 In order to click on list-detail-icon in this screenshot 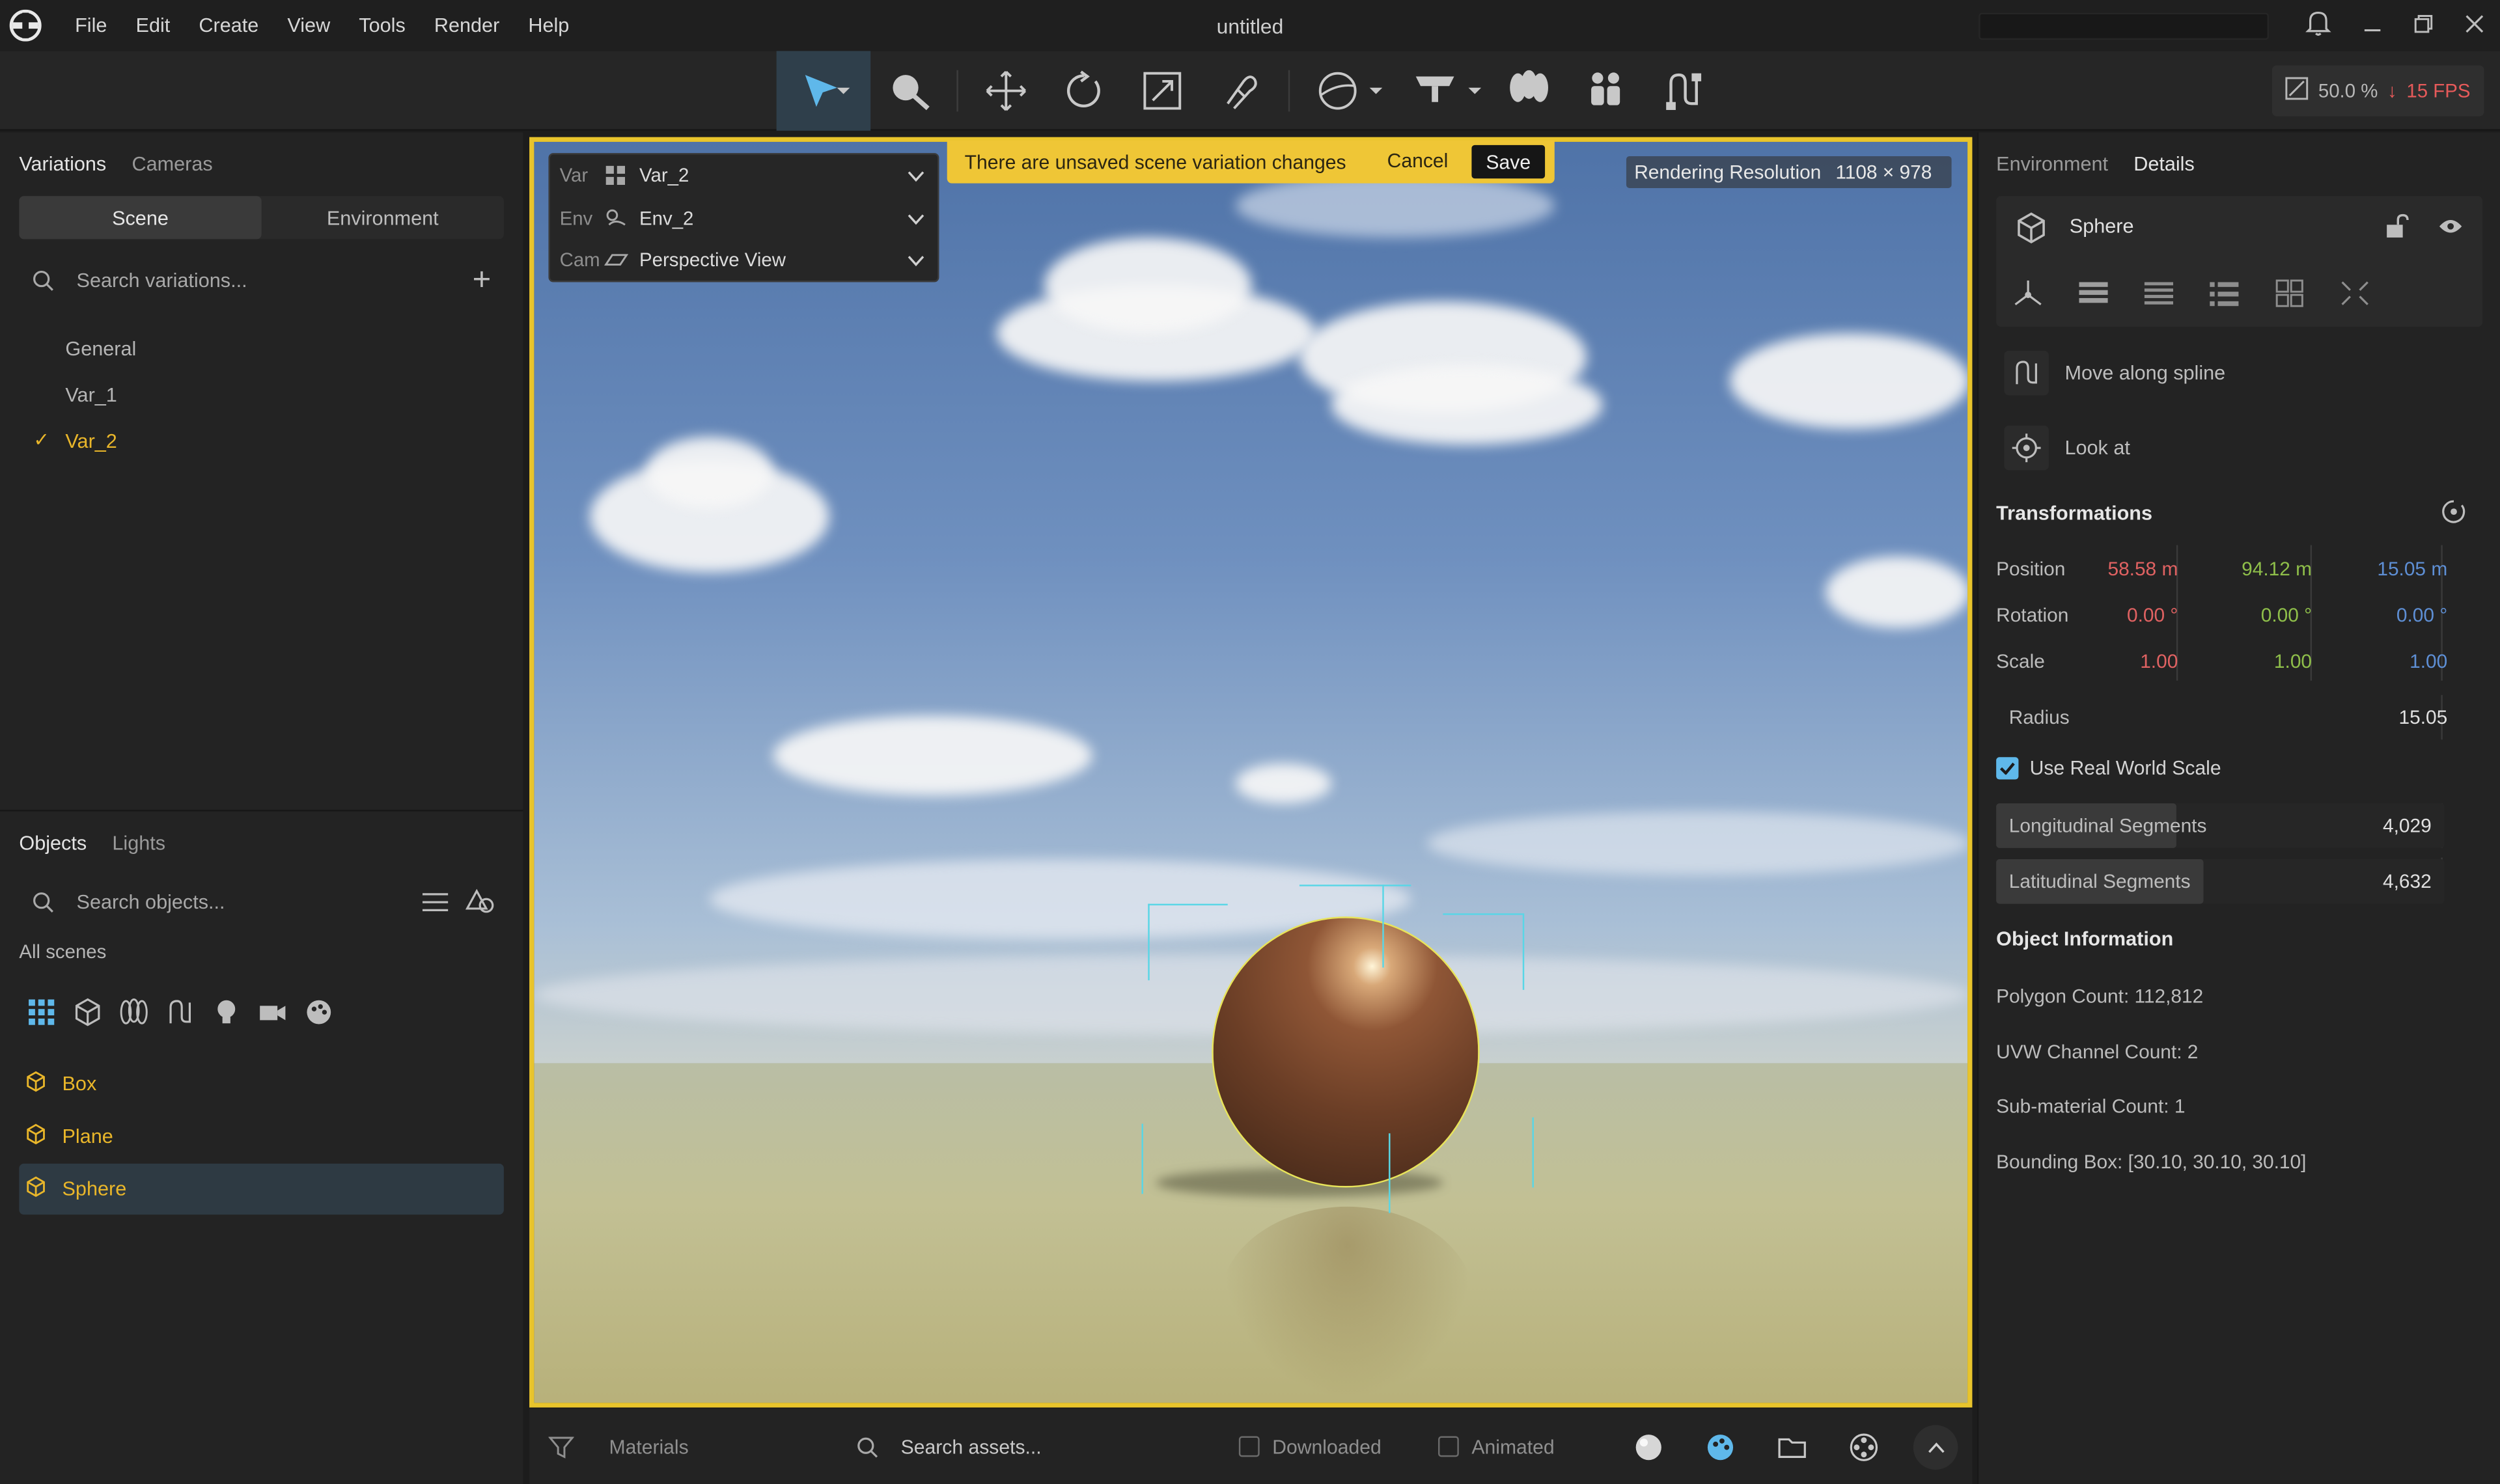, I will do `click(2158, 297)`.